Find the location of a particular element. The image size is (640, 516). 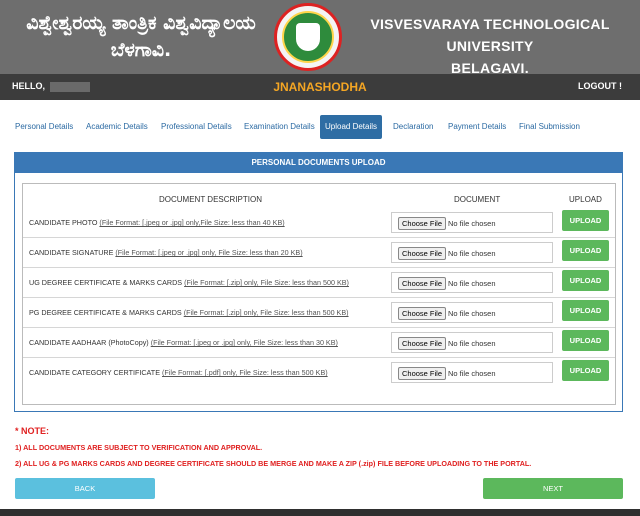

tab-examination-details: Examination Details is located at coordinates (279, 127).